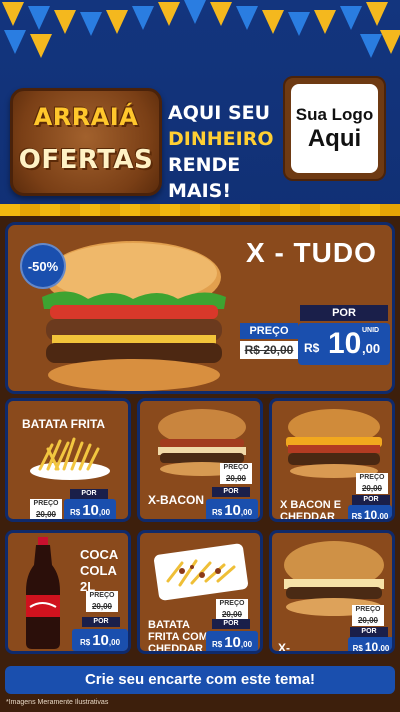 The width and height of the screenshot is (400, 712). Describe the element at coordinates (219, 113) in the screenshot. I see `slogan-line-1: AQUI SEU` at that location.